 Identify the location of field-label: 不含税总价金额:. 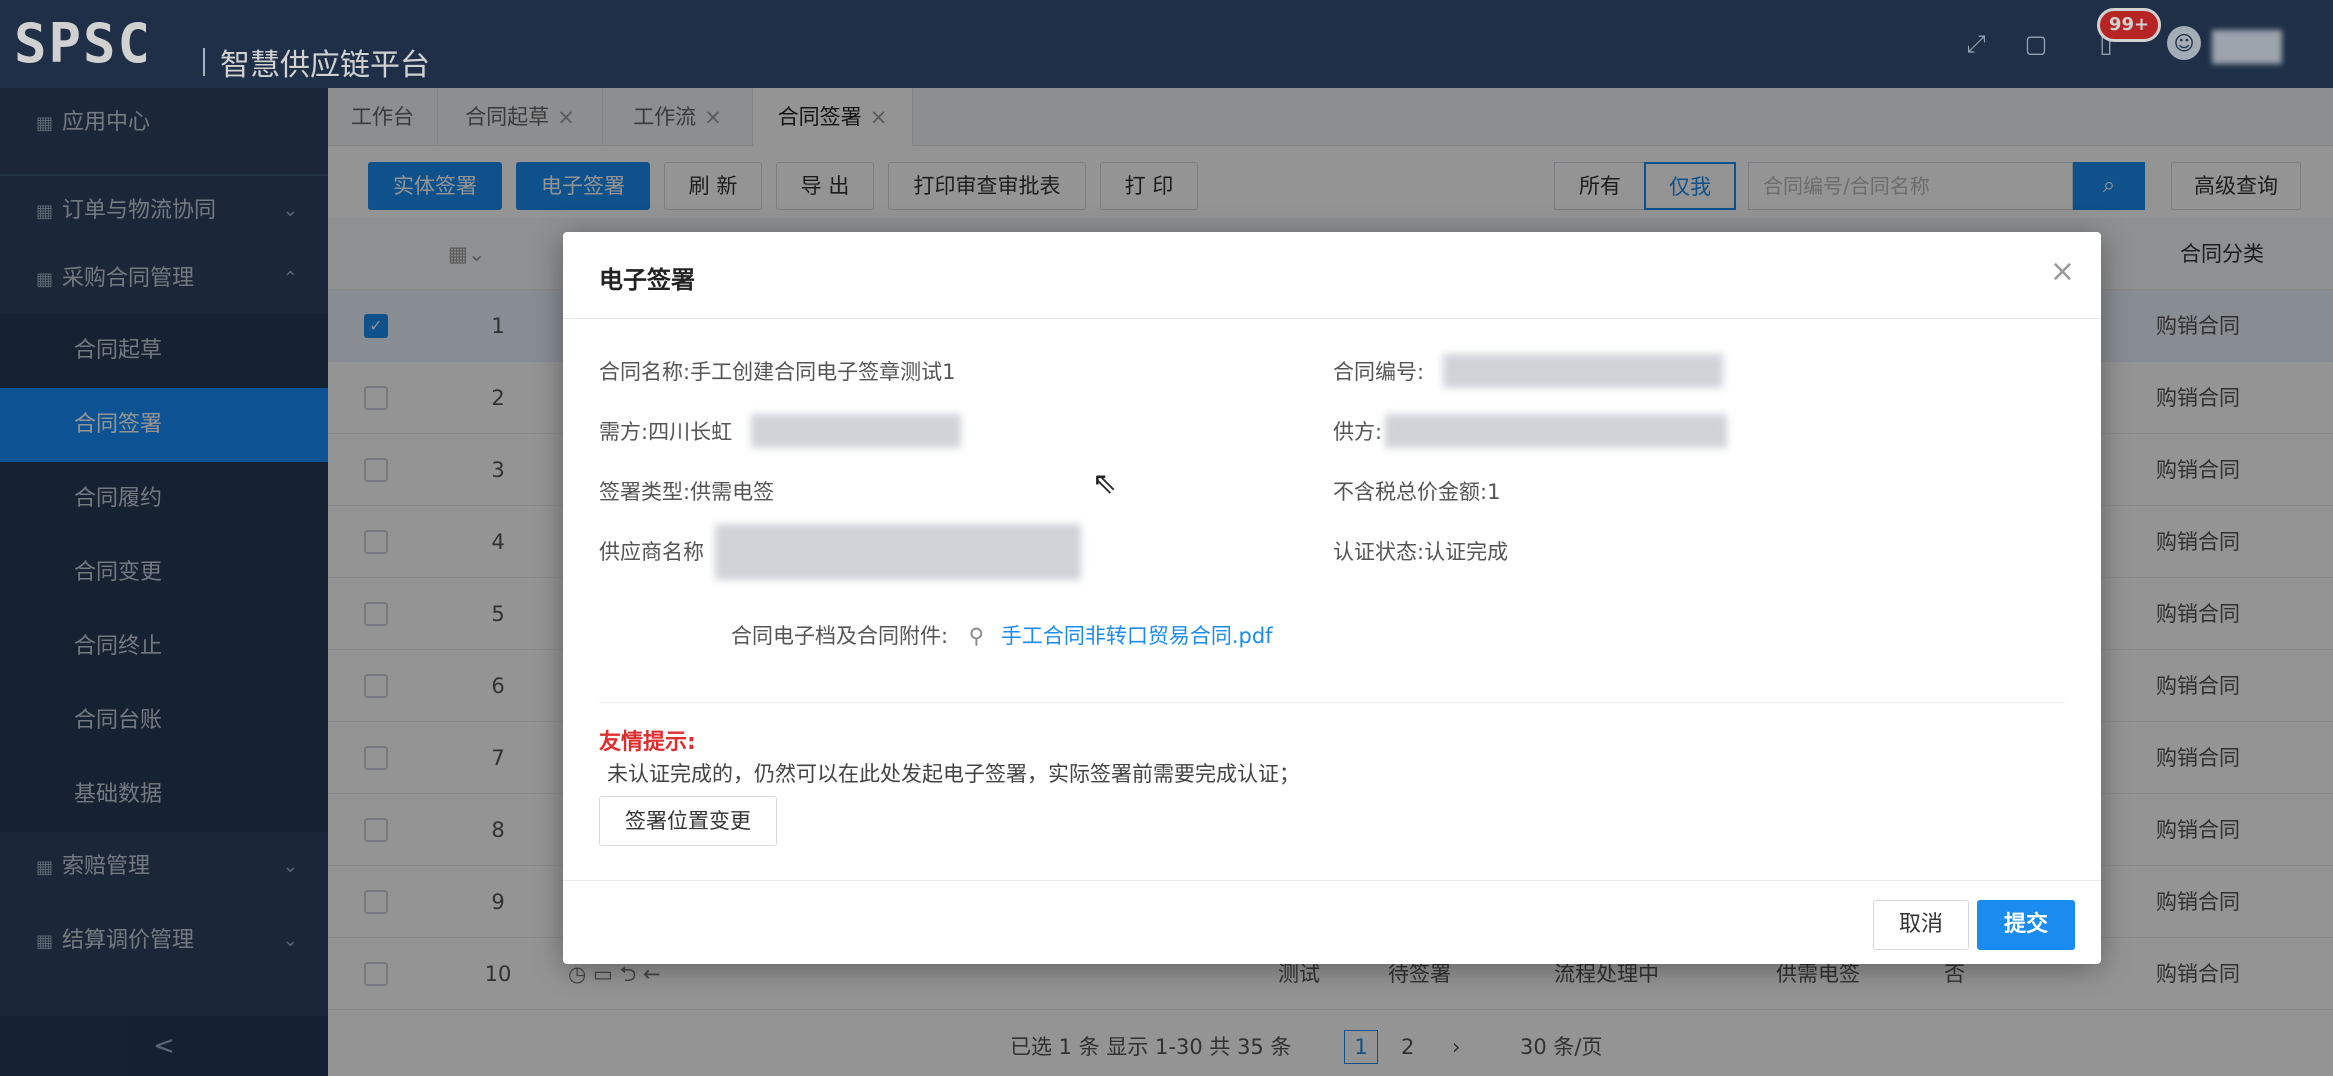
(1410, 492).